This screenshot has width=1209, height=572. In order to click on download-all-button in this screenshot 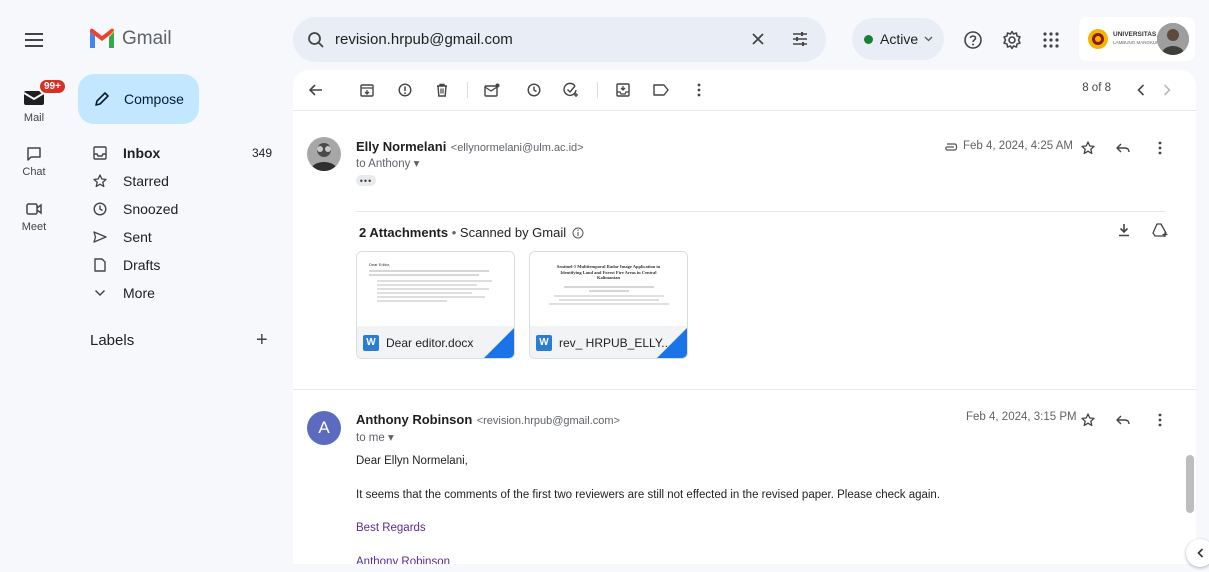, I will do `click(1124, 230)`.